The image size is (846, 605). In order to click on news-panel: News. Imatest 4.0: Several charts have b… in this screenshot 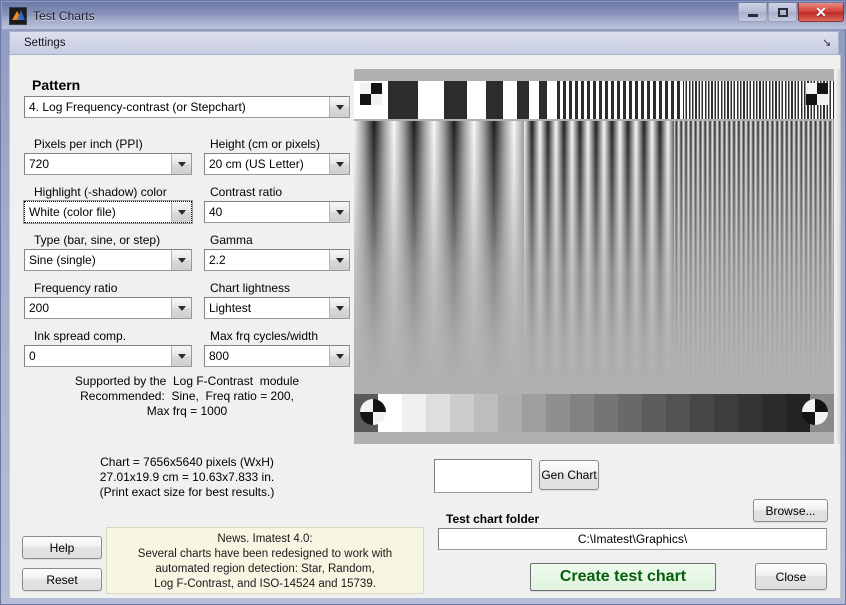, I will do `click(265, 560)`.